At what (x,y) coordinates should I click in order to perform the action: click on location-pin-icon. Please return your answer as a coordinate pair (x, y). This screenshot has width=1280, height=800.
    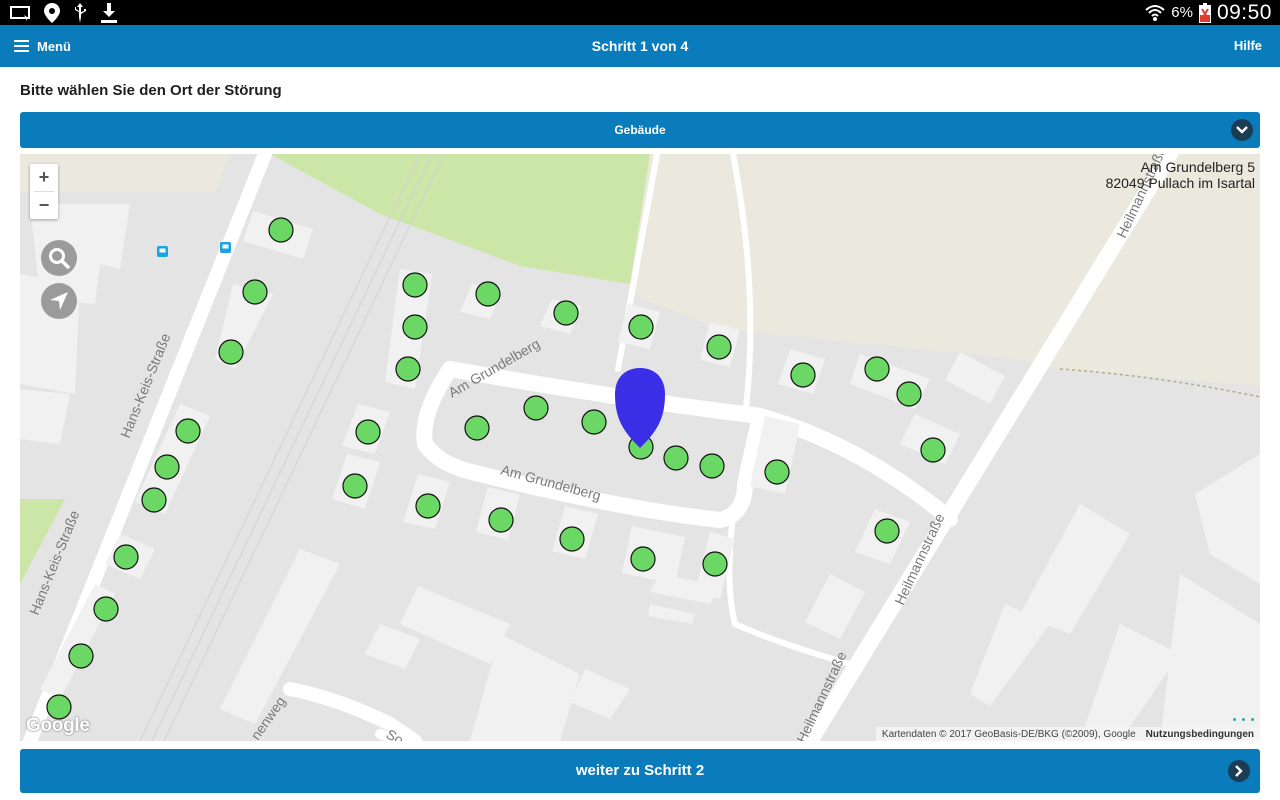
    Looking at the image, I should click on (52, 12).